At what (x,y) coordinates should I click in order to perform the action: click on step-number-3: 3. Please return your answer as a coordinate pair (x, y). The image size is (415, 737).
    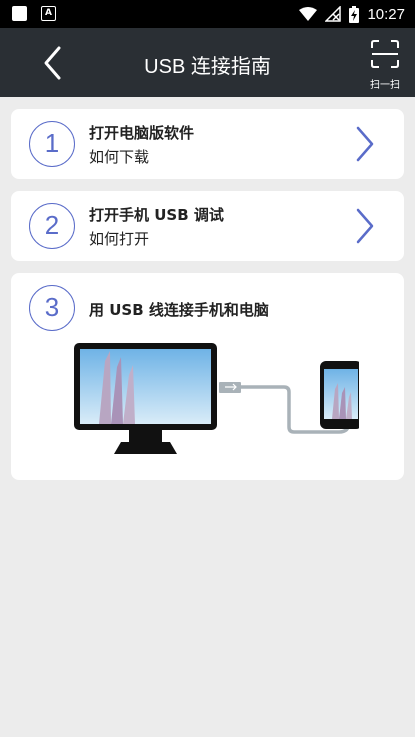
    Looking at the image, I should click on (52, 308).